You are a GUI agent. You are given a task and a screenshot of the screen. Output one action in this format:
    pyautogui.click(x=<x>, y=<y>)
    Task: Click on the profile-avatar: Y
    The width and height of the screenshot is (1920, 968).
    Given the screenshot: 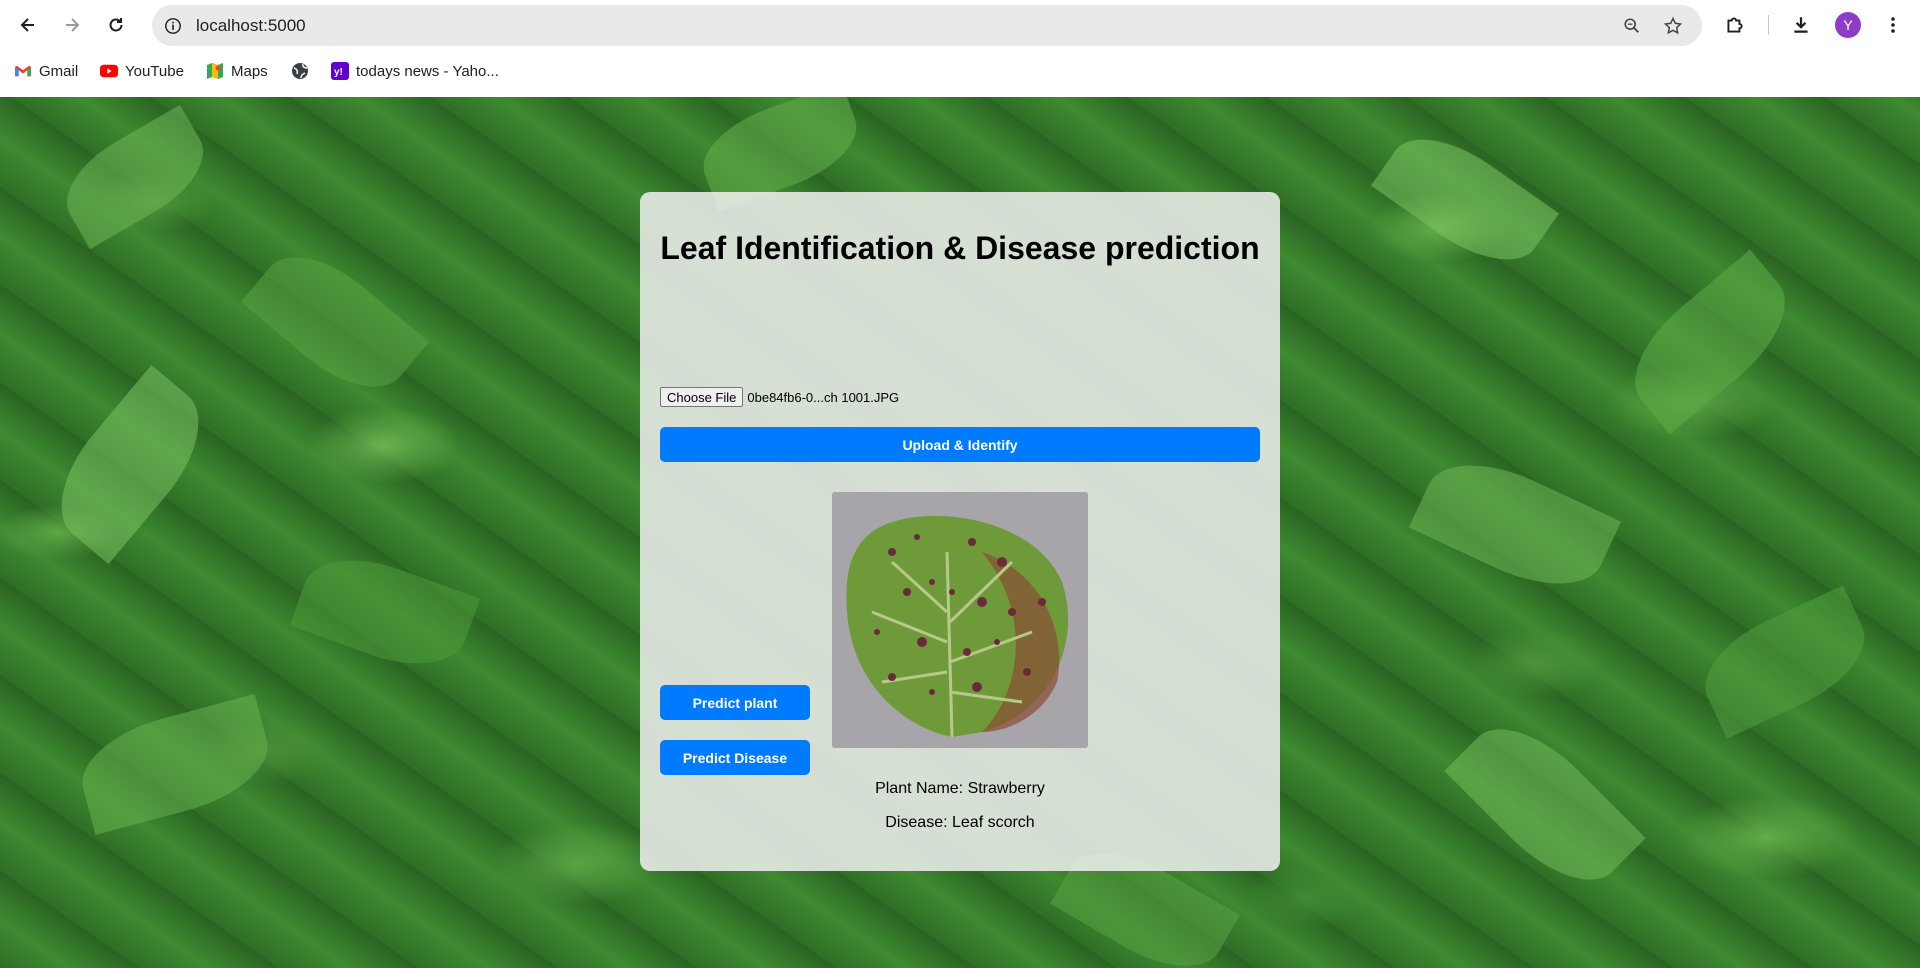 What is the action you would take?
    pyautogui.click(x=1848, y=25)
    